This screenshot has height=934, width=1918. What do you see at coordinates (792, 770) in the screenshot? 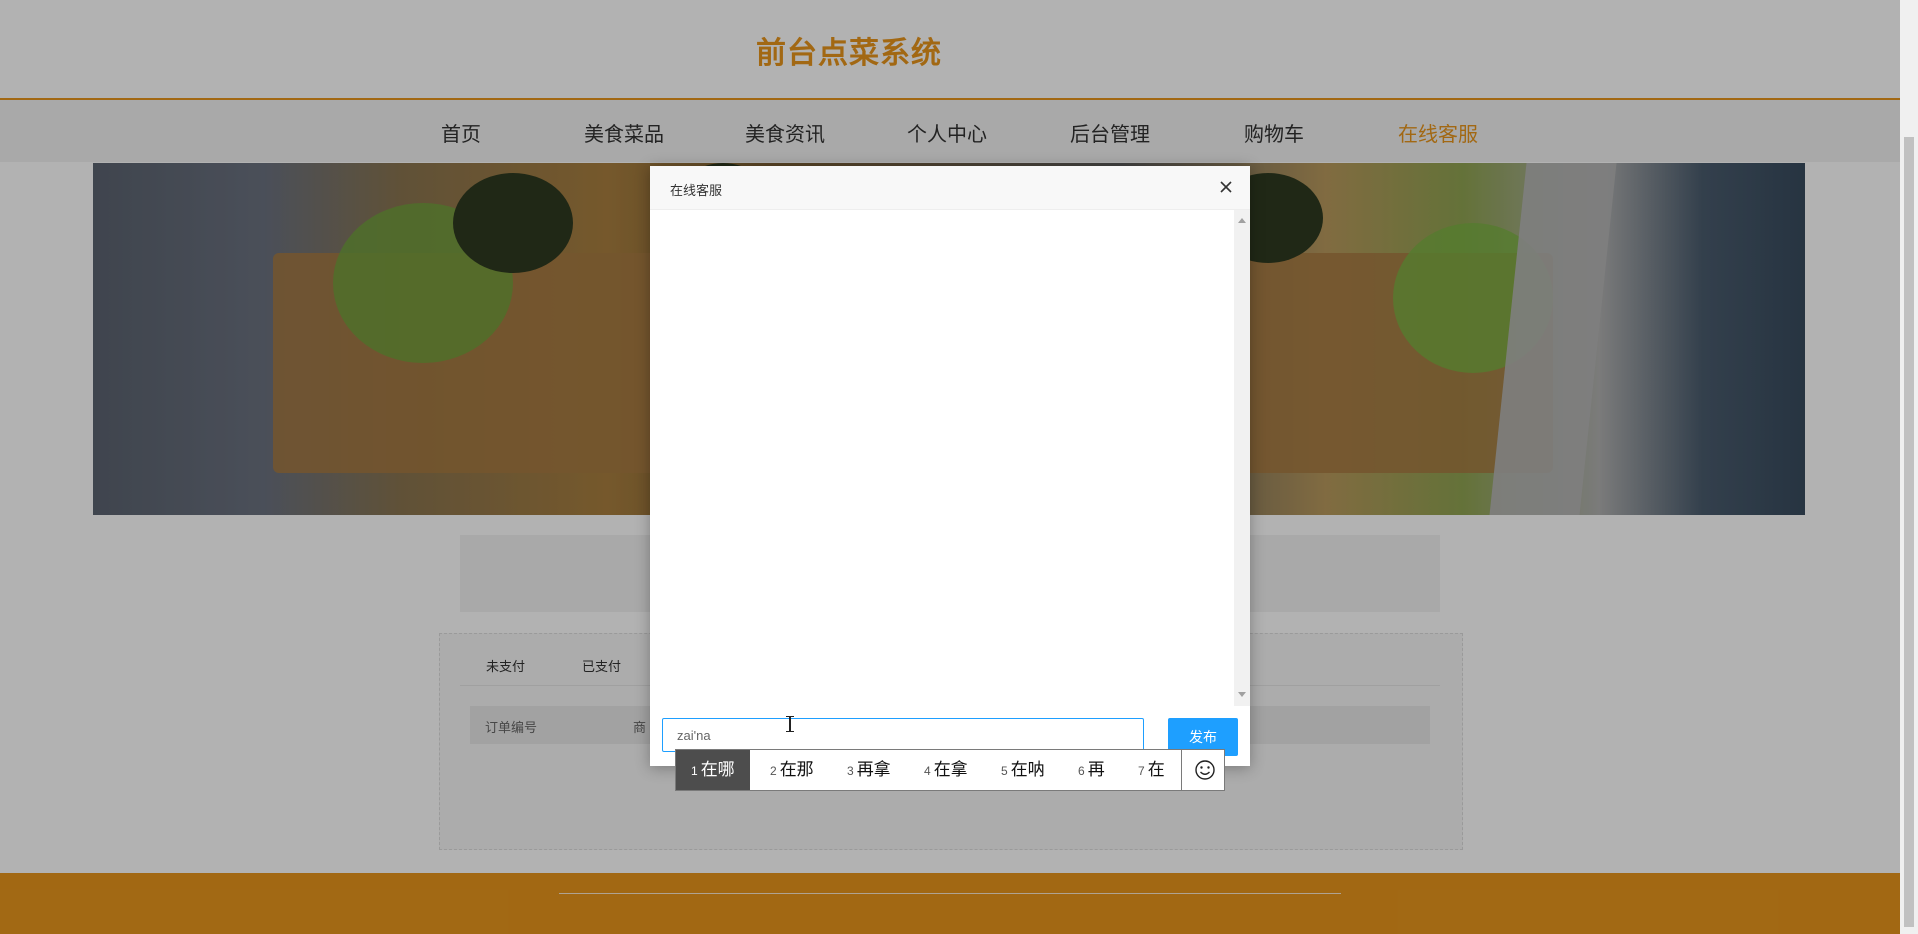
I see `ime-candidate: 2 在那` at bounding box center [792, 770].